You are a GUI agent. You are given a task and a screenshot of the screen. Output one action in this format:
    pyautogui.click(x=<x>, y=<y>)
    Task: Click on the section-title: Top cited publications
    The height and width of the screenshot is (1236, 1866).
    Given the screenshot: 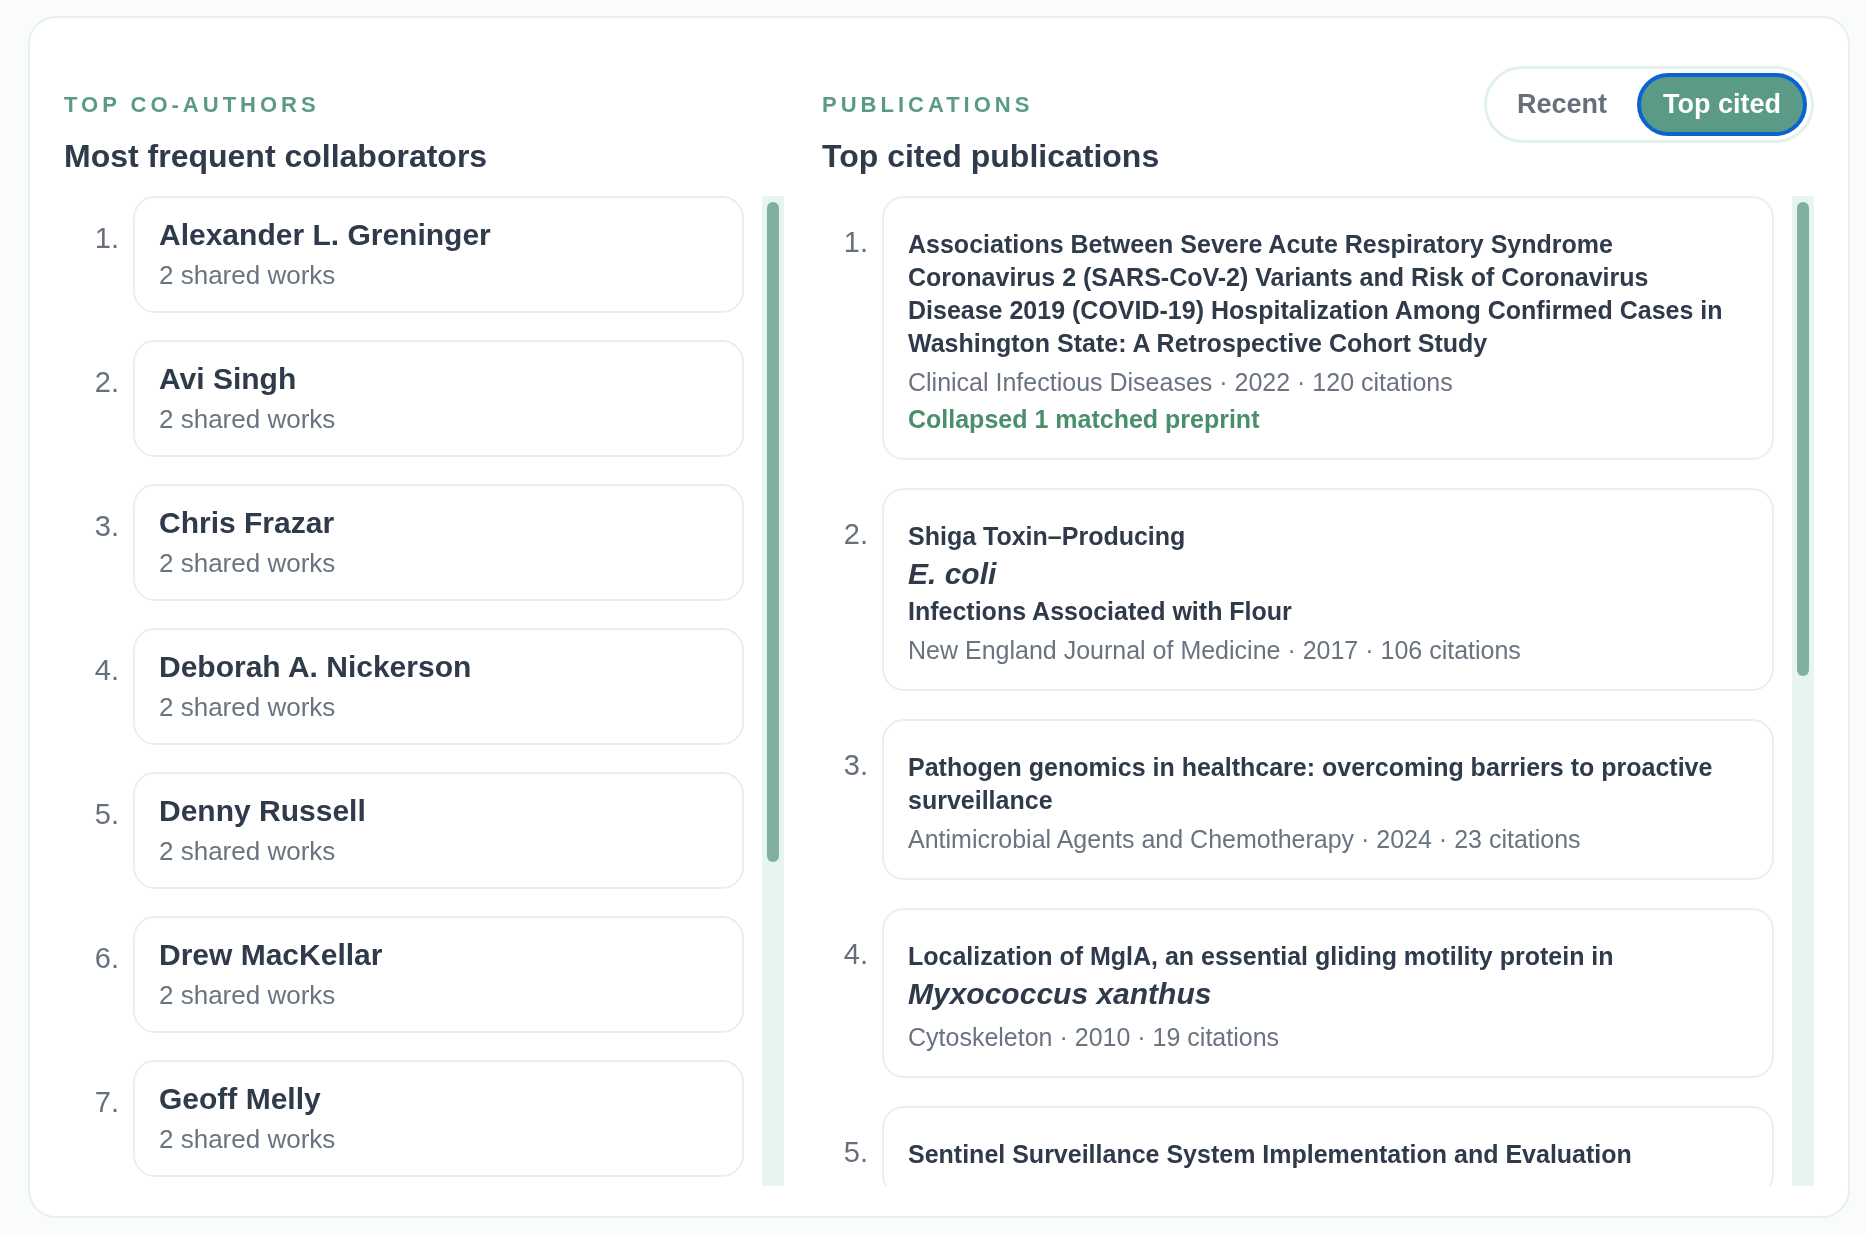 What is the action you would take?
    pyautogui.click(x=991, y=156)
    